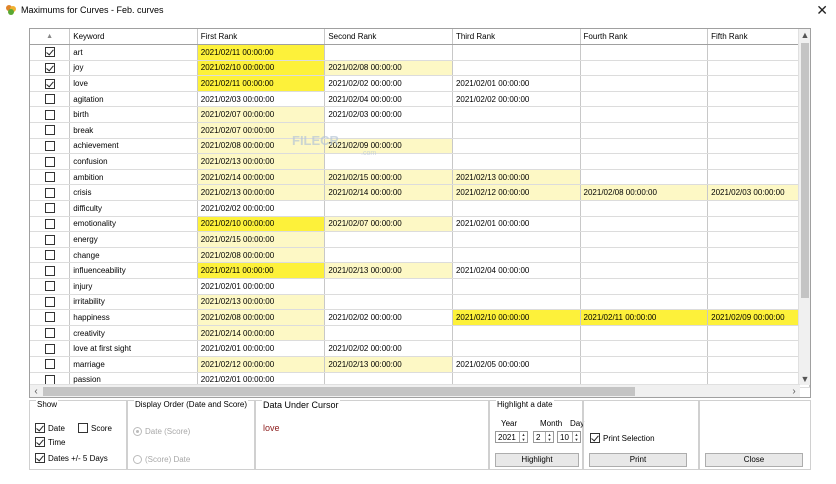 Image resolution: width=836 pixels, height=484 pixels. What do you see at coordinates (133, 99) in the screenshot?
I see `keyword-cell: agitation` at bounding box center [133, 99].